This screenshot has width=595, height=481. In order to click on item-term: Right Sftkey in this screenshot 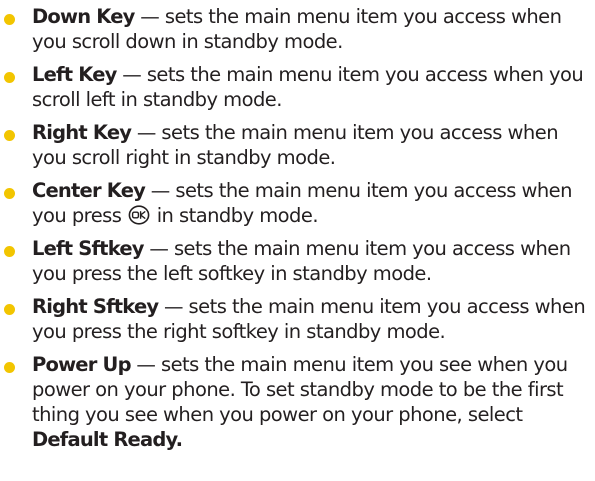, I will do `click(95, 306)`.